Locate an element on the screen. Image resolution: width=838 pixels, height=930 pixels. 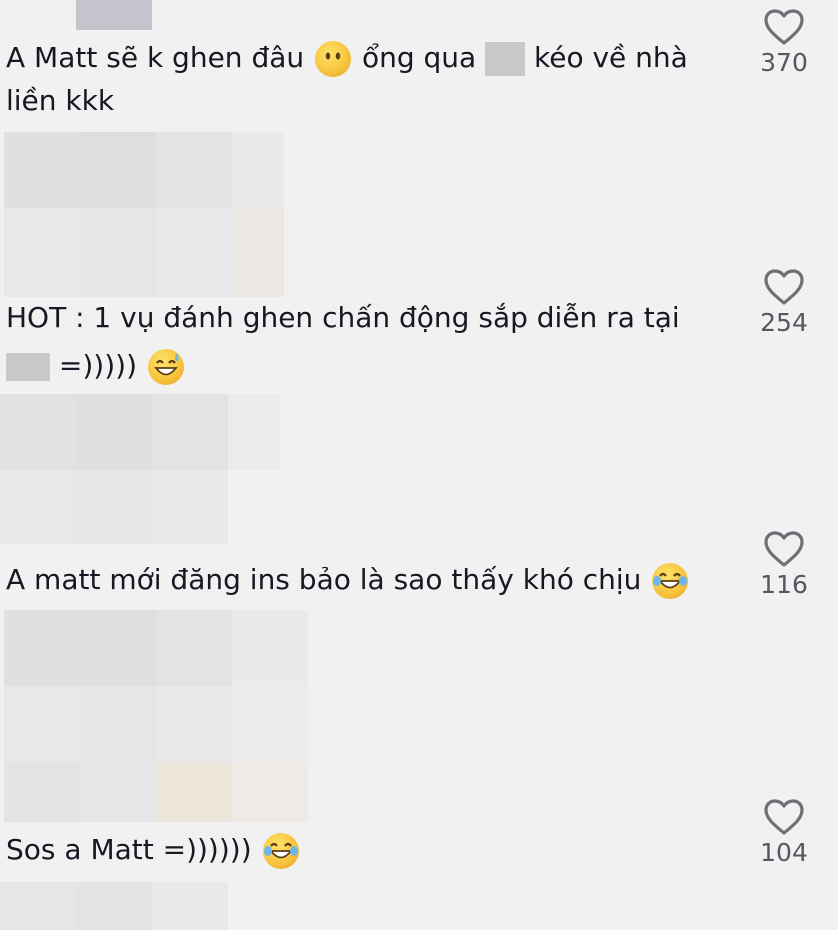
grinning-sweat-emoji is located at coordinates (165, 367).